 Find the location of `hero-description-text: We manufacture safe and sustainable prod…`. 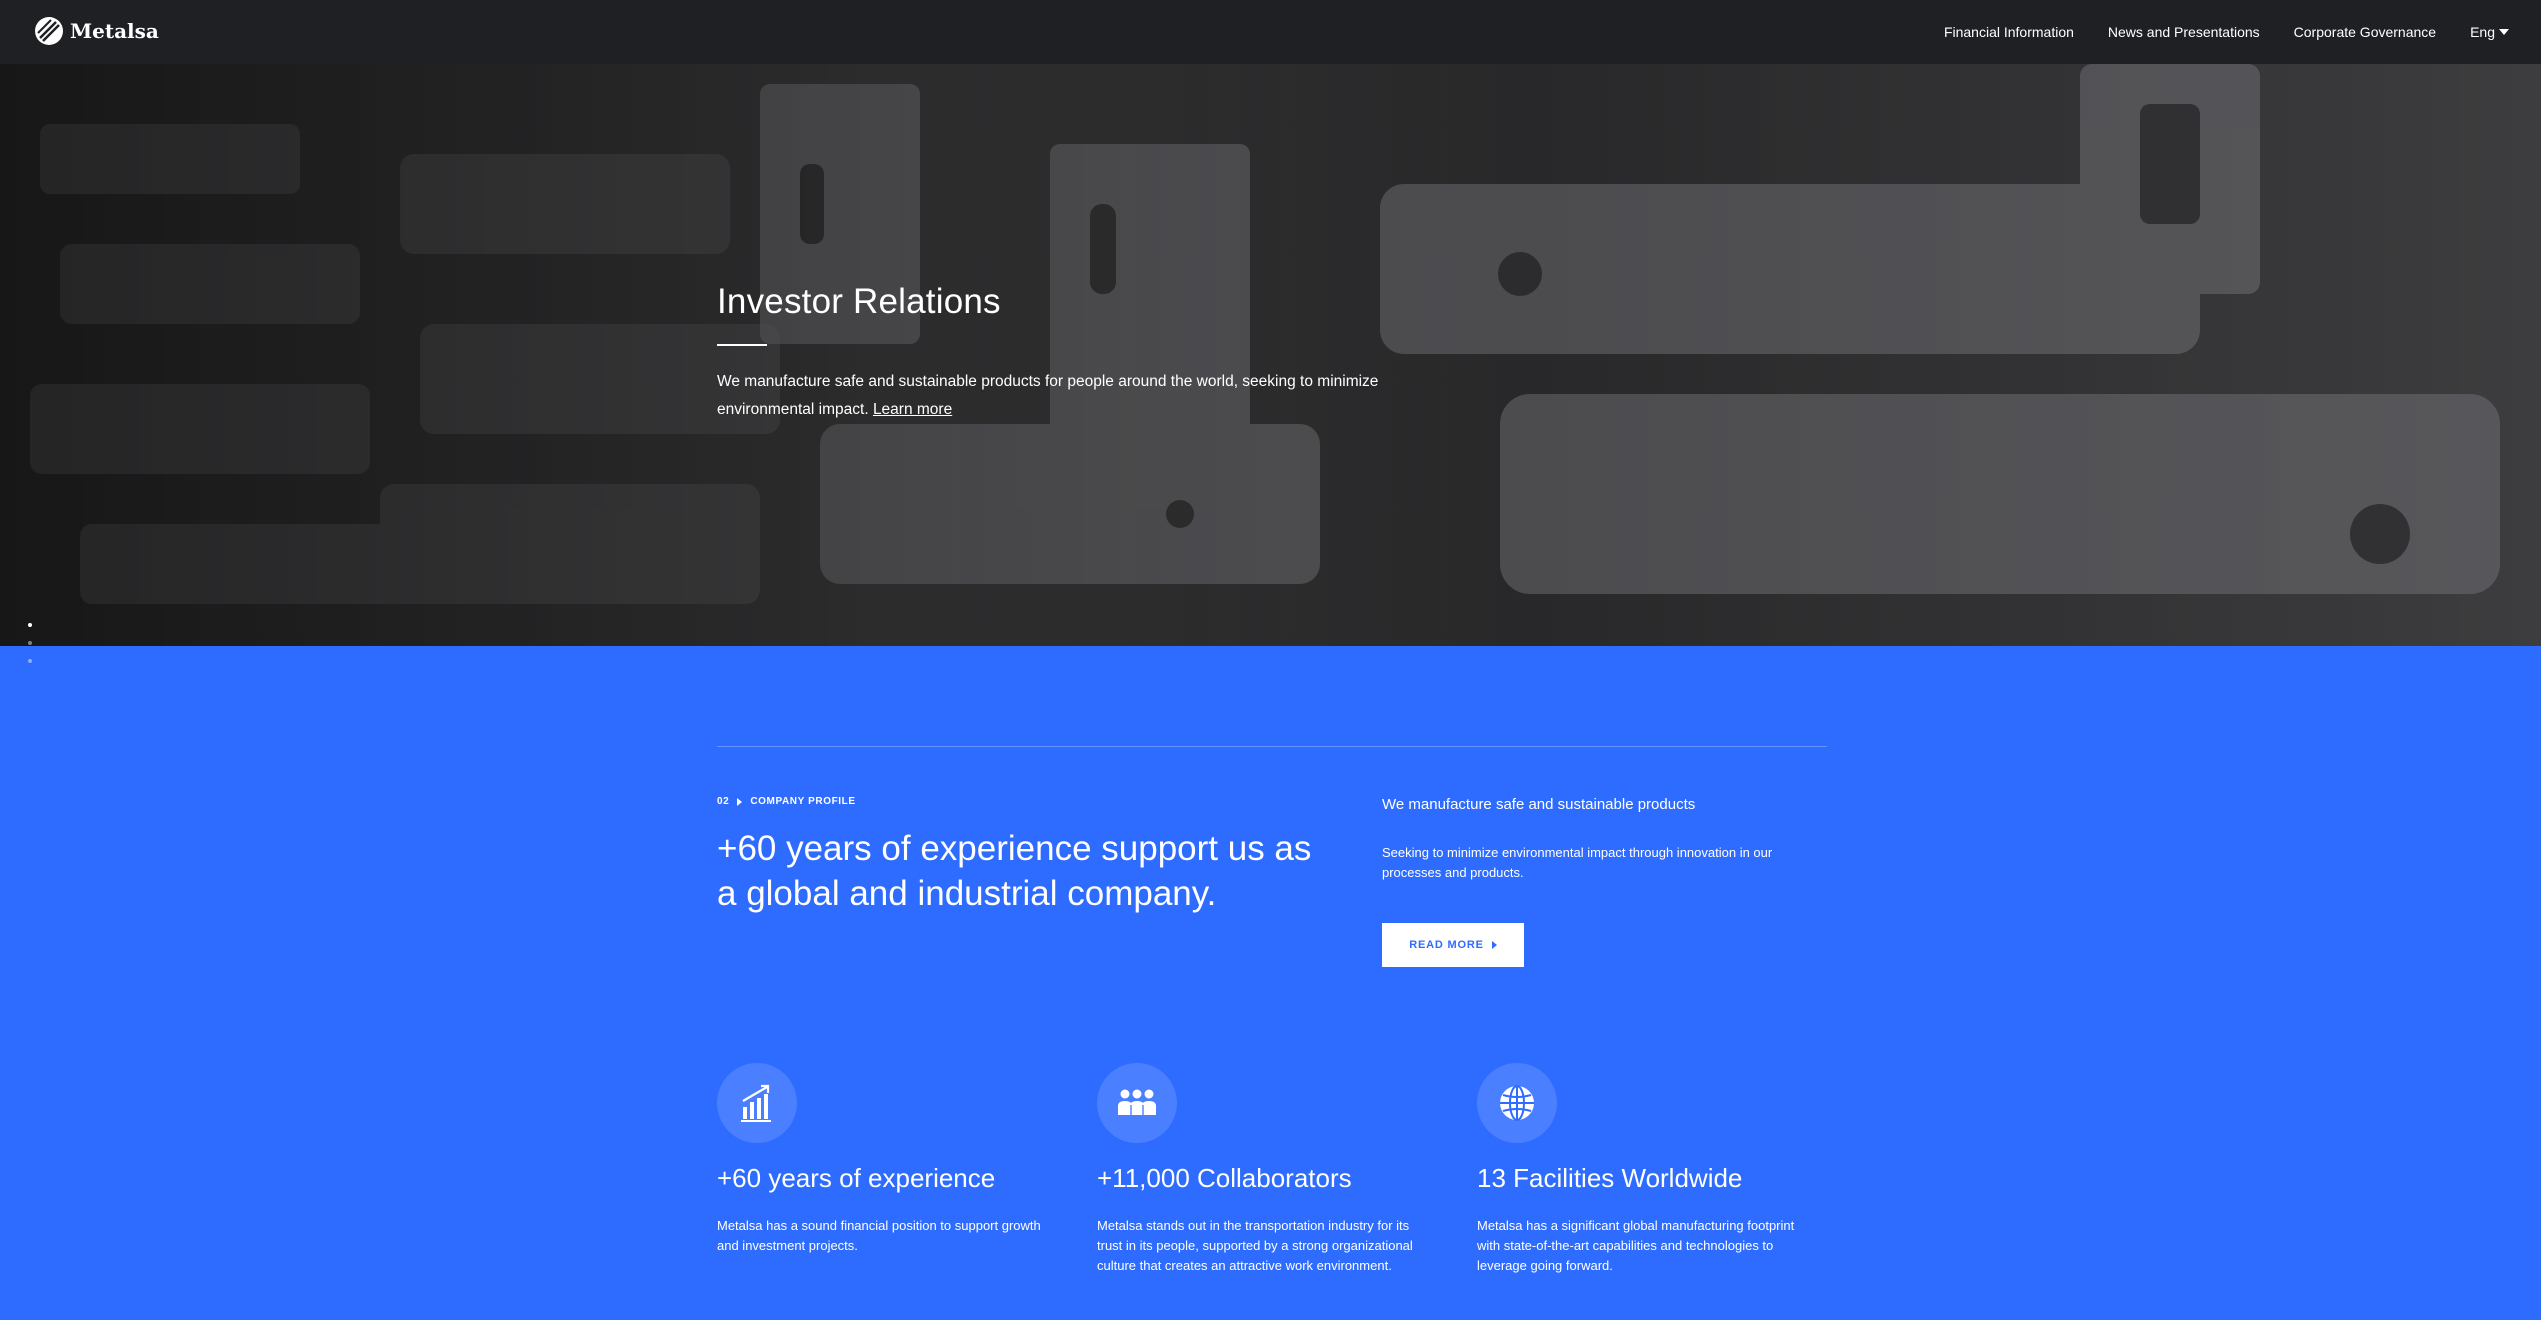

hero-description-text: We manufacture safe and sustainable prod… is located at coordinates (1048, 395).